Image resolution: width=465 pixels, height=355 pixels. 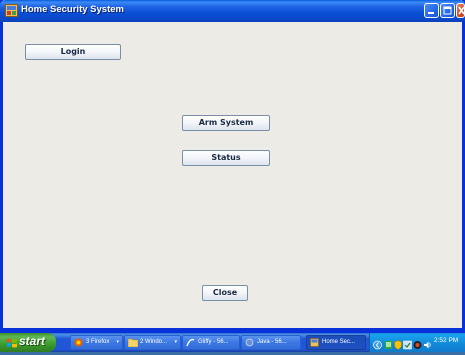 What do you see at coordinates (12, 345) in the screenshot?
I see `windows-flag-icon` at bounding box center [12, 345].